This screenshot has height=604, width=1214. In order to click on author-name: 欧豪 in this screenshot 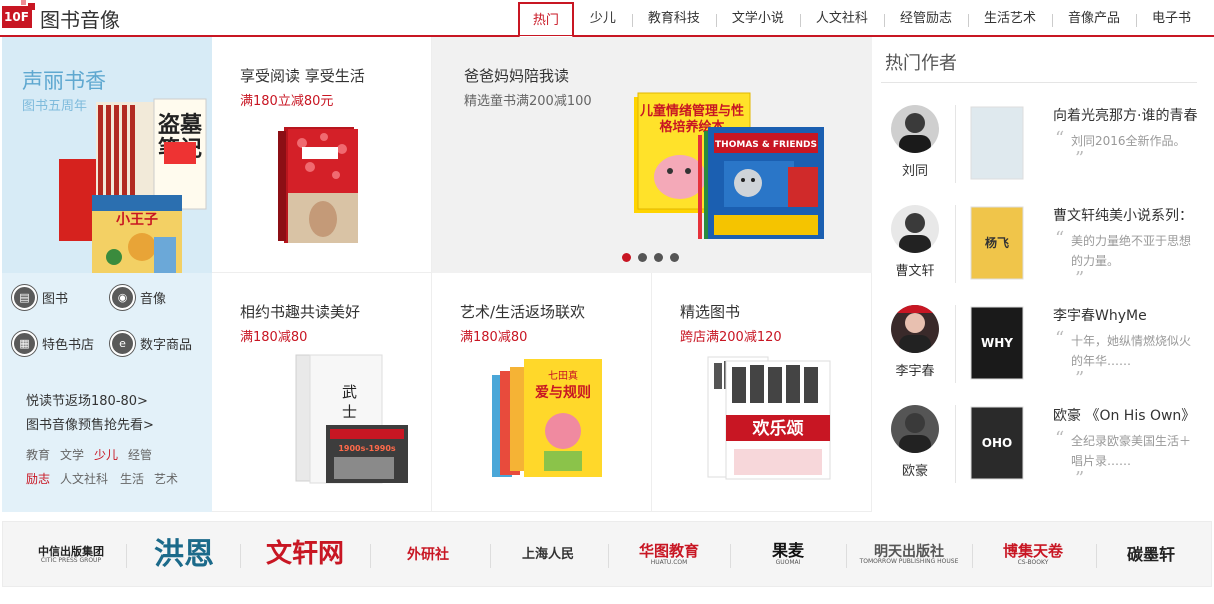, I will do `click(915, 469)`.